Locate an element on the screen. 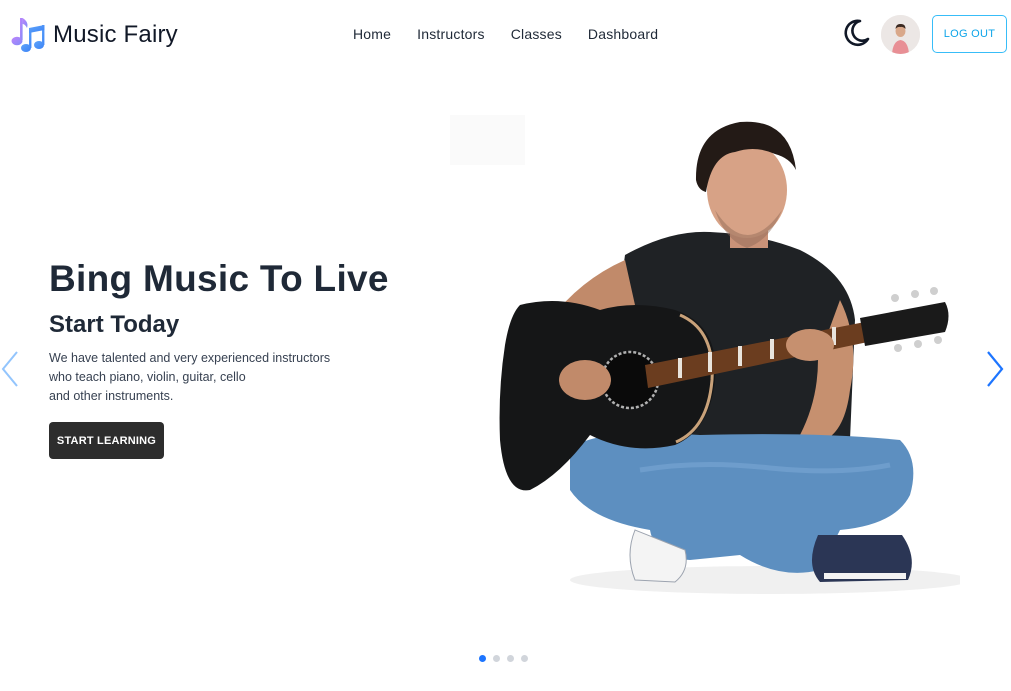  hero-description-line: and other instruments. is located at coordinates (111, 396).